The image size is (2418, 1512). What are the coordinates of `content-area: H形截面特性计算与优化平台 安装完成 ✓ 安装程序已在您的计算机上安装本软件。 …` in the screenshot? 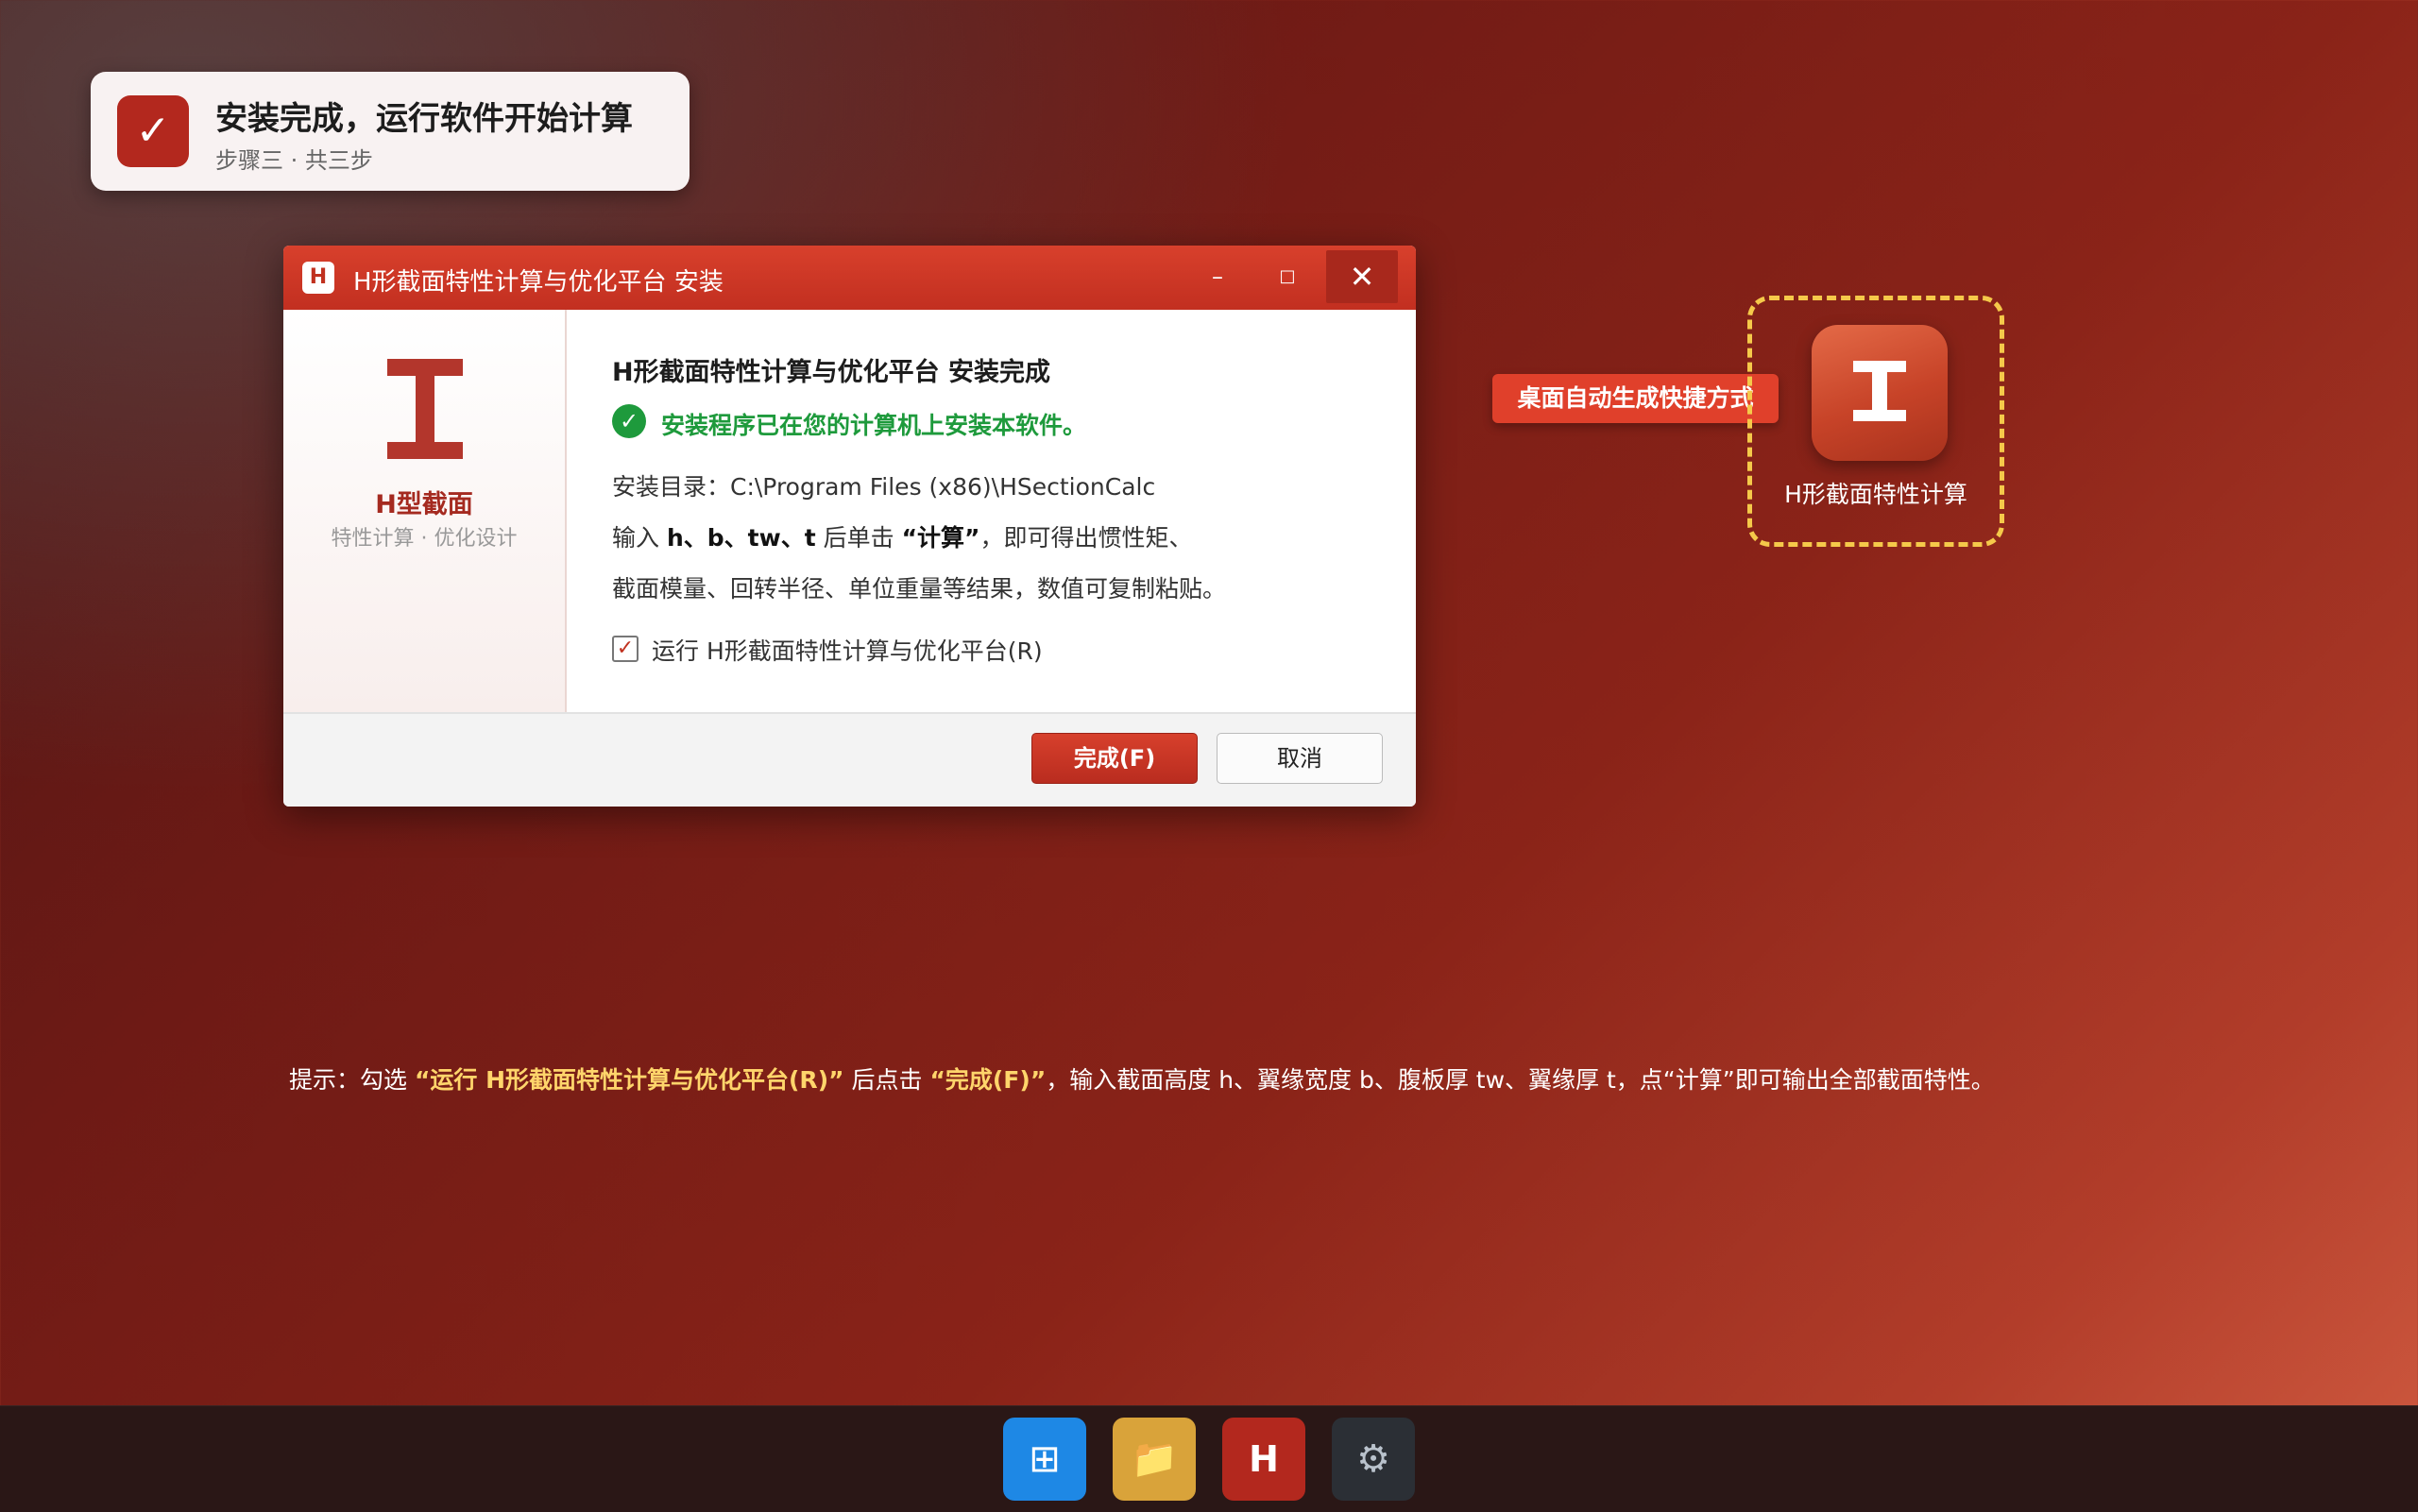 It's located at (991, 511).